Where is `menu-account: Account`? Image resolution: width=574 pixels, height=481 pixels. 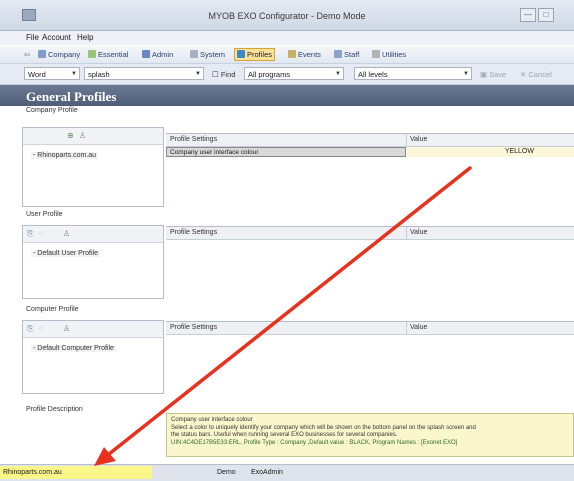
menu-account: Account is located at coordinates (56, 37).